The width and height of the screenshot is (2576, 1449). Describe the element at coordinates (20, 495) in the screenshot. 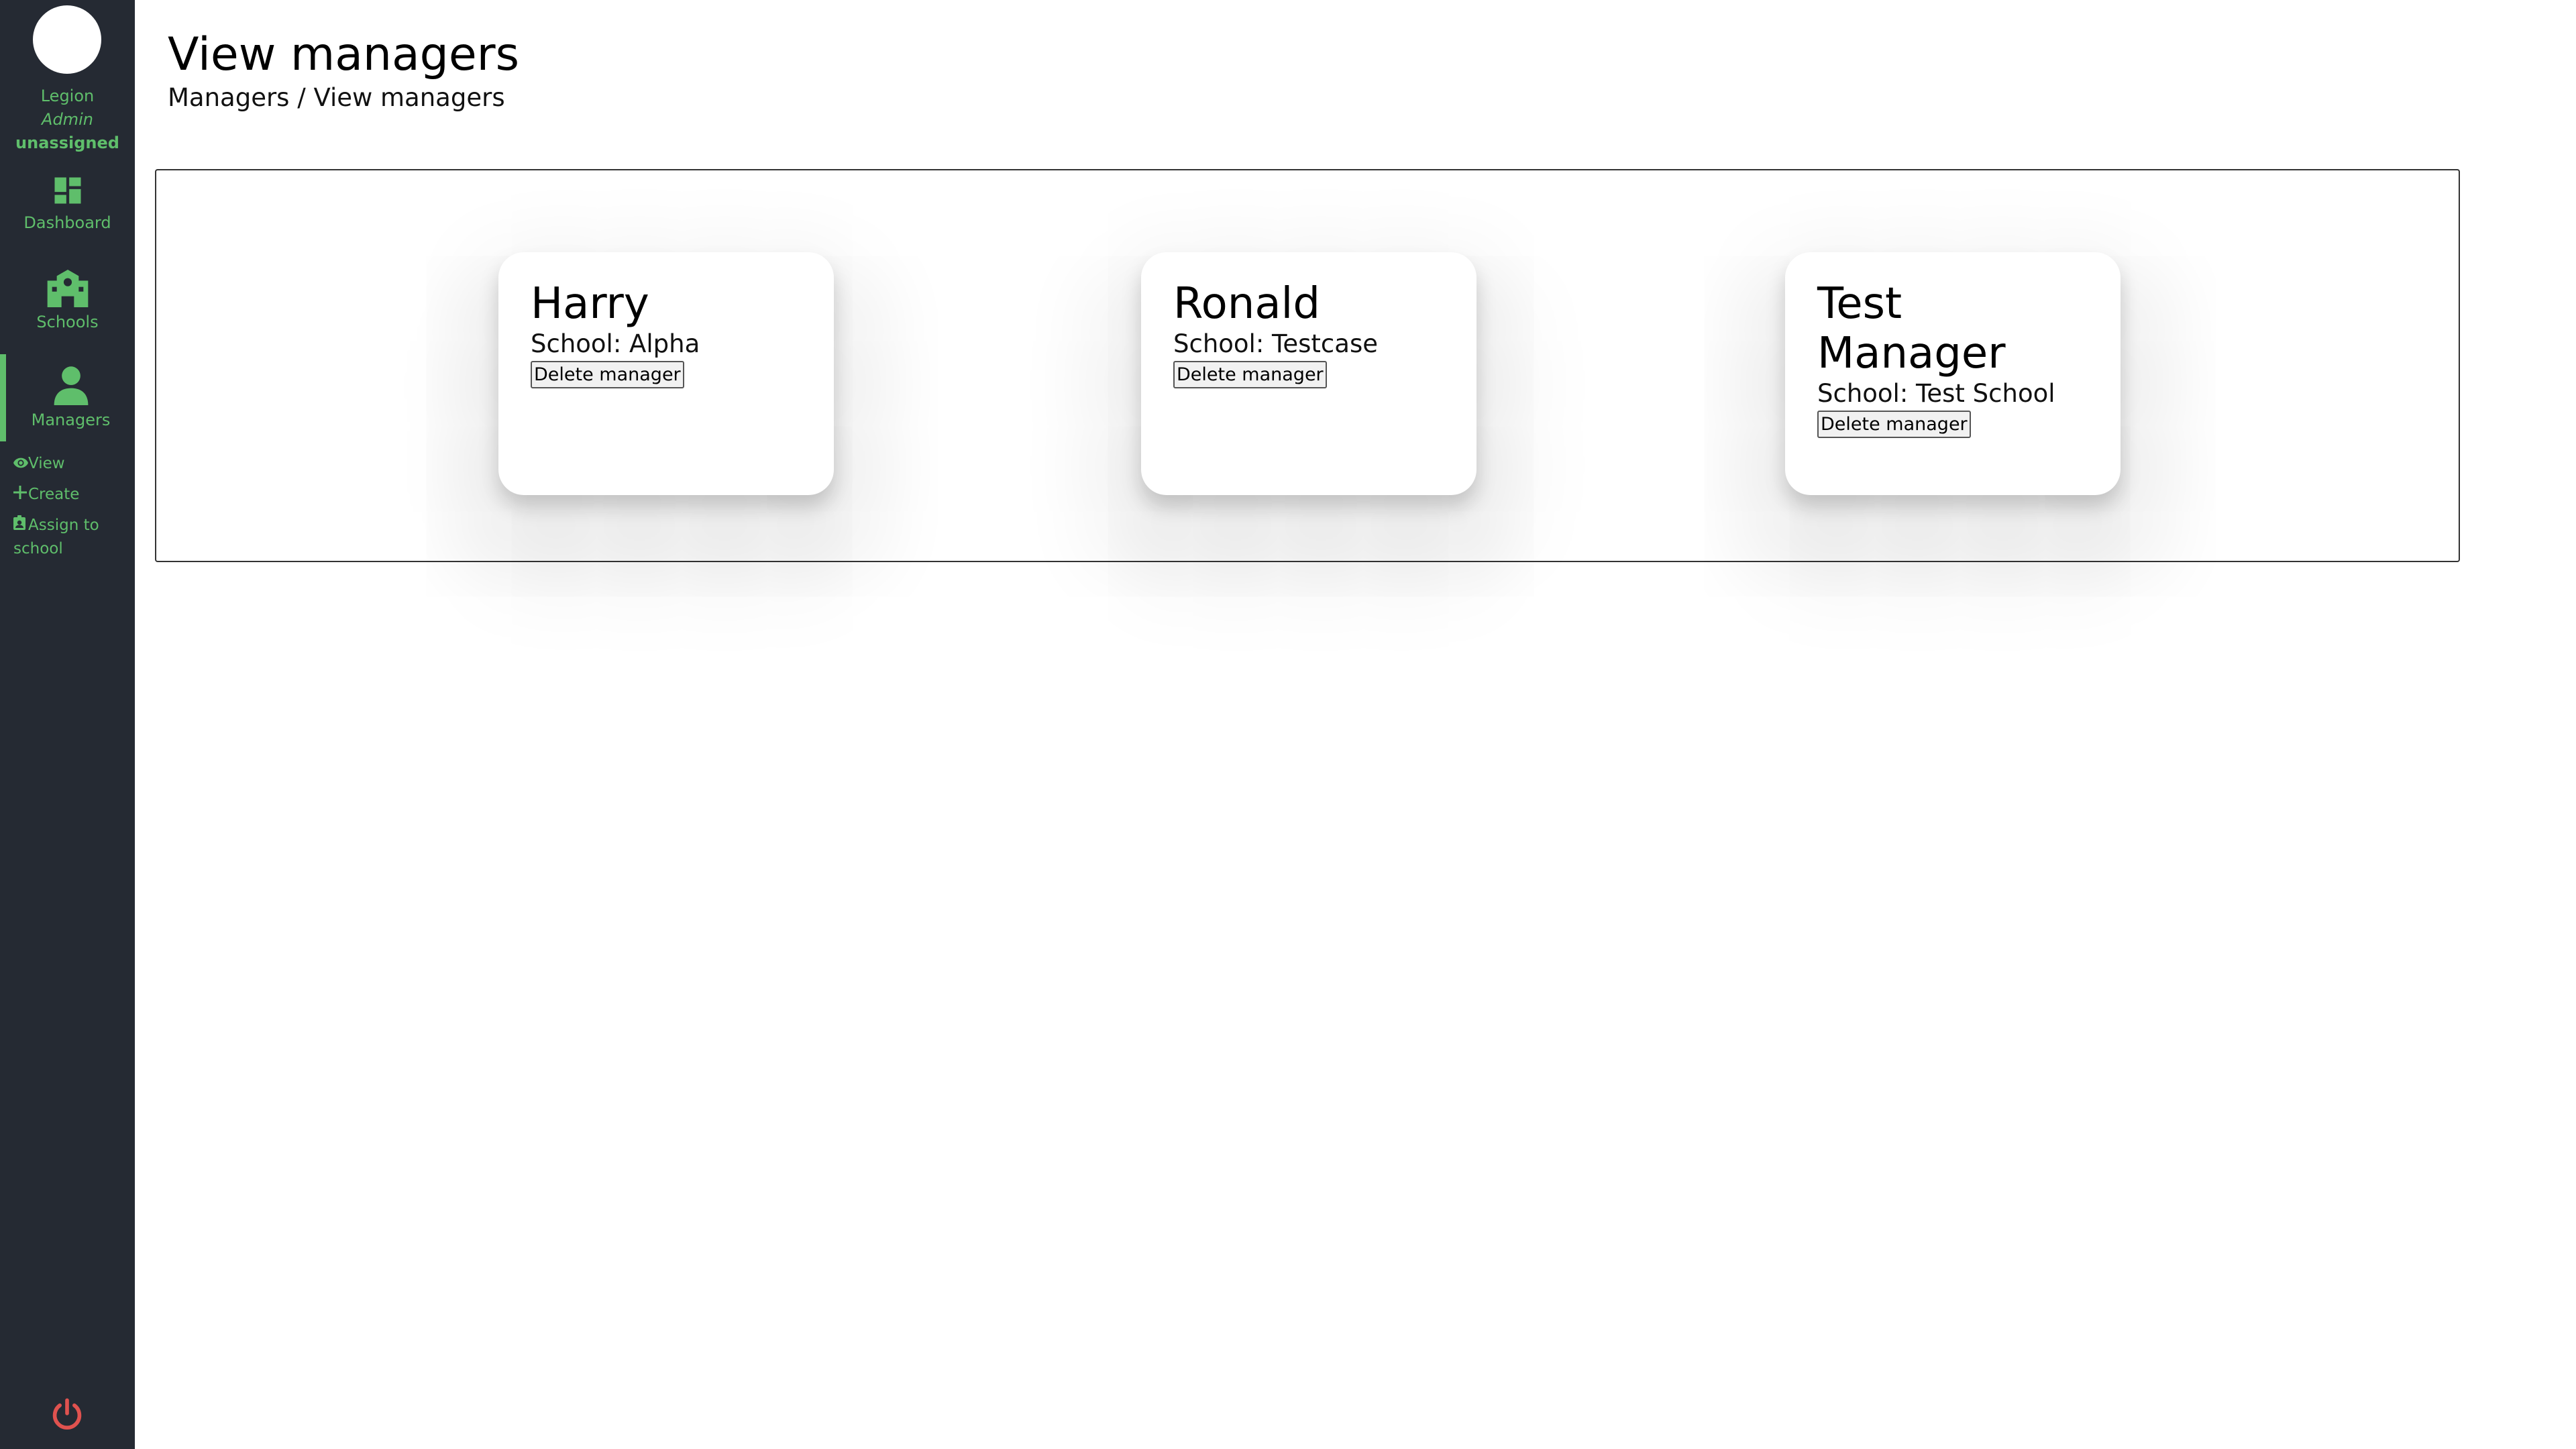

I see `plus-icon` at that location.